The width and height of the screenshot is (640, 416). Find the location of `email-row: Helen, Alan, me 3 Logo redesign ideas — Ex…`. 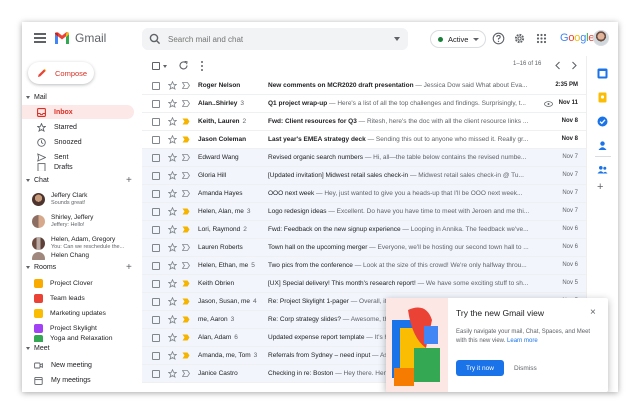

email-row: Helen, Alan, me 3 Logo redesign ideas — Ex… is located at coordinates (364, 212).